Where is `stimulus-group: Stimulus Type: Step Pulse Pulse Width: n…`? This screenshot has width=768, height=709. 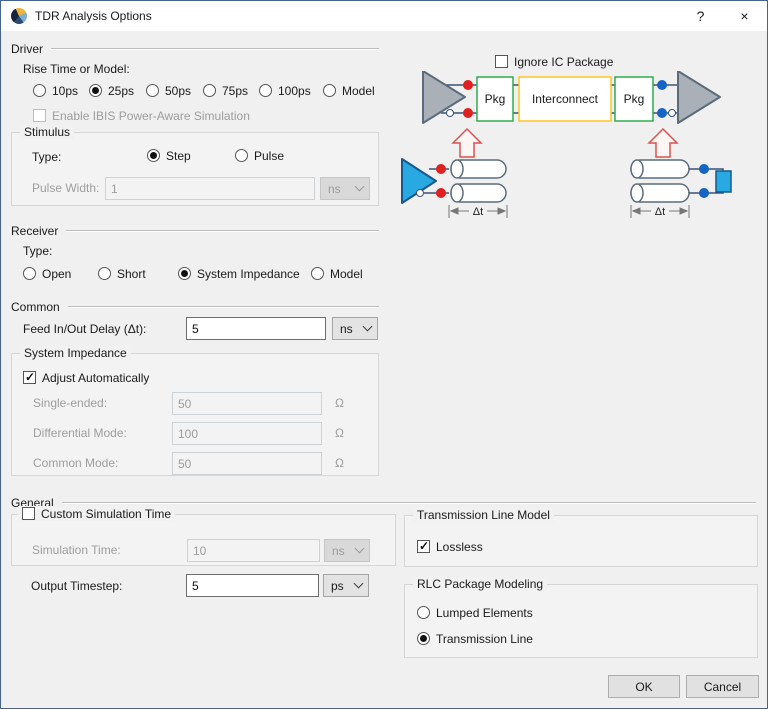 stimulus-group: Stimulus Type: Step Pulse Pulse Width: n… is located at coordinates (195, 165).